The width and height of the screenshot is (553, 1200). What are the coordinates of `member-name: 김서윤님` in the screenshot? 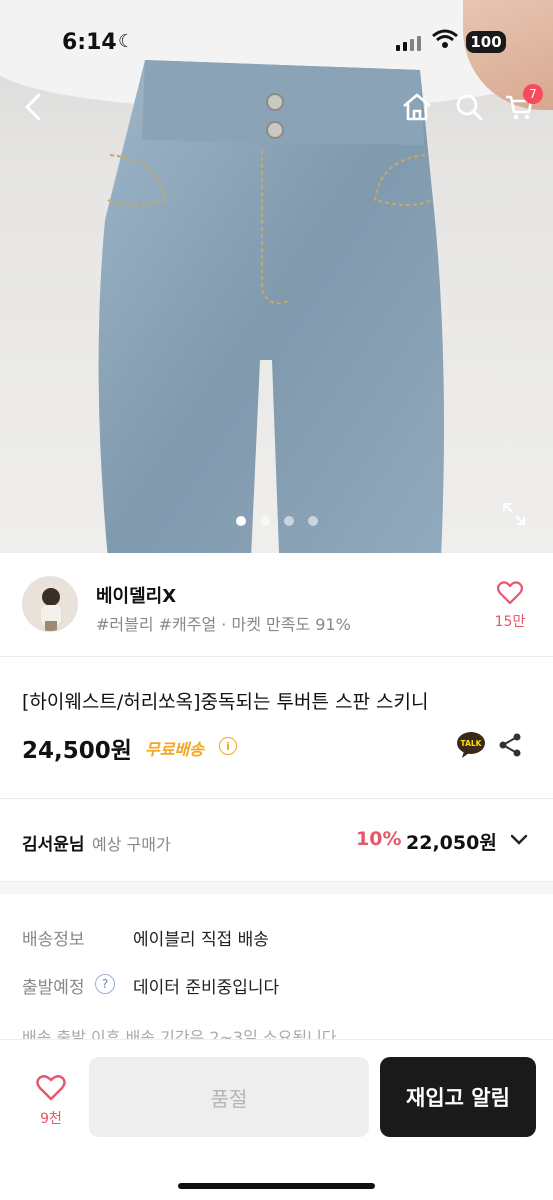 It's located at (53, 845).